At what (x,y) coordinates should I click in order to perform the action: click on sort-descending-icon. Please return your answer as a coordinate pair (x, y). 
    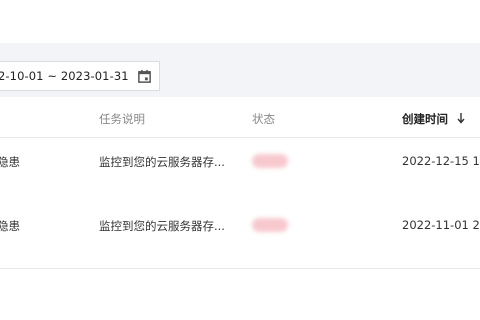
    Looking at the image, I should click on (461, 118).